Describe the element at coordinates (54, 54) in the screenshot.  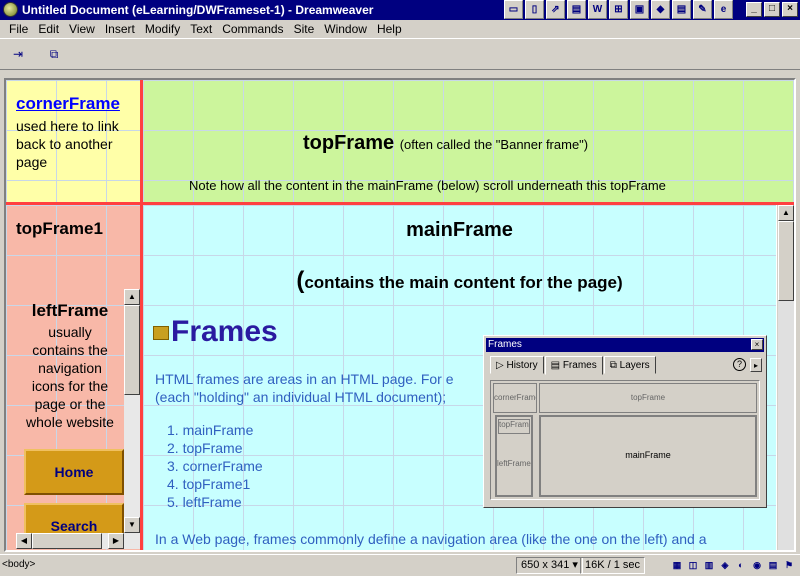
I see `show-design-icon: ⧉` at that location.